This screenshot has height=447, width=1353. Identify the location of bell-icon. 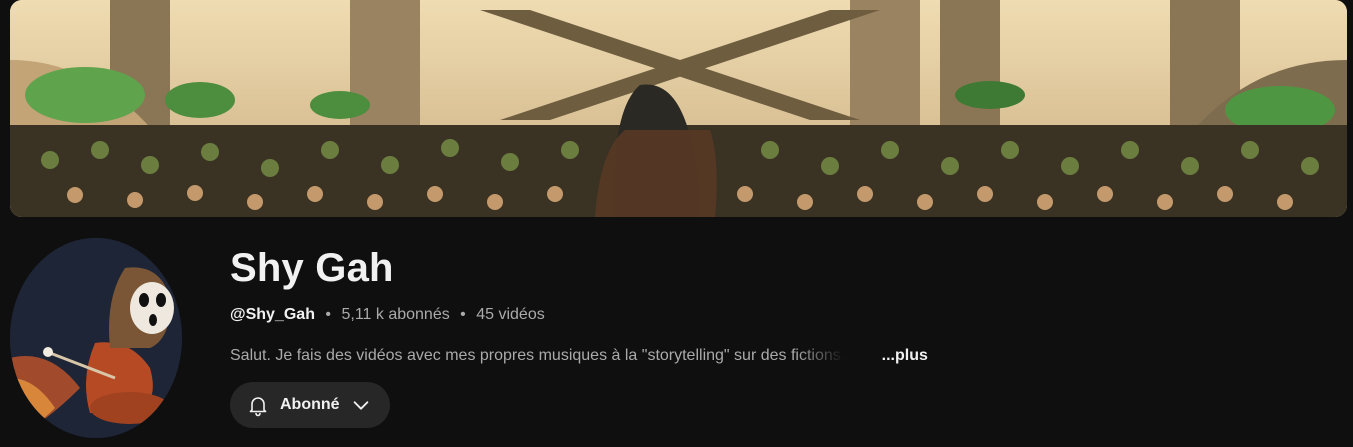
(258, 405).